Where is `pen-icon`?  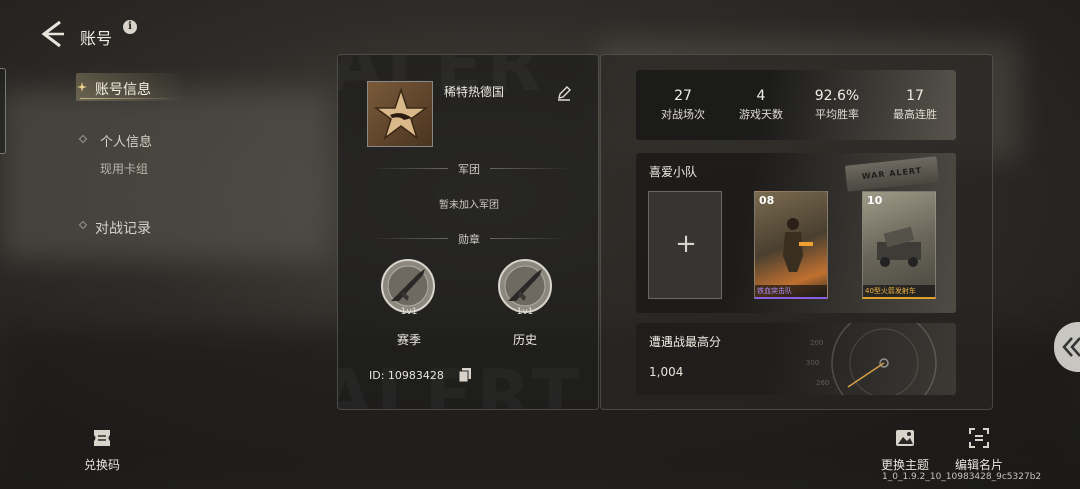
pen-icon is located at coordinates (564, 93).